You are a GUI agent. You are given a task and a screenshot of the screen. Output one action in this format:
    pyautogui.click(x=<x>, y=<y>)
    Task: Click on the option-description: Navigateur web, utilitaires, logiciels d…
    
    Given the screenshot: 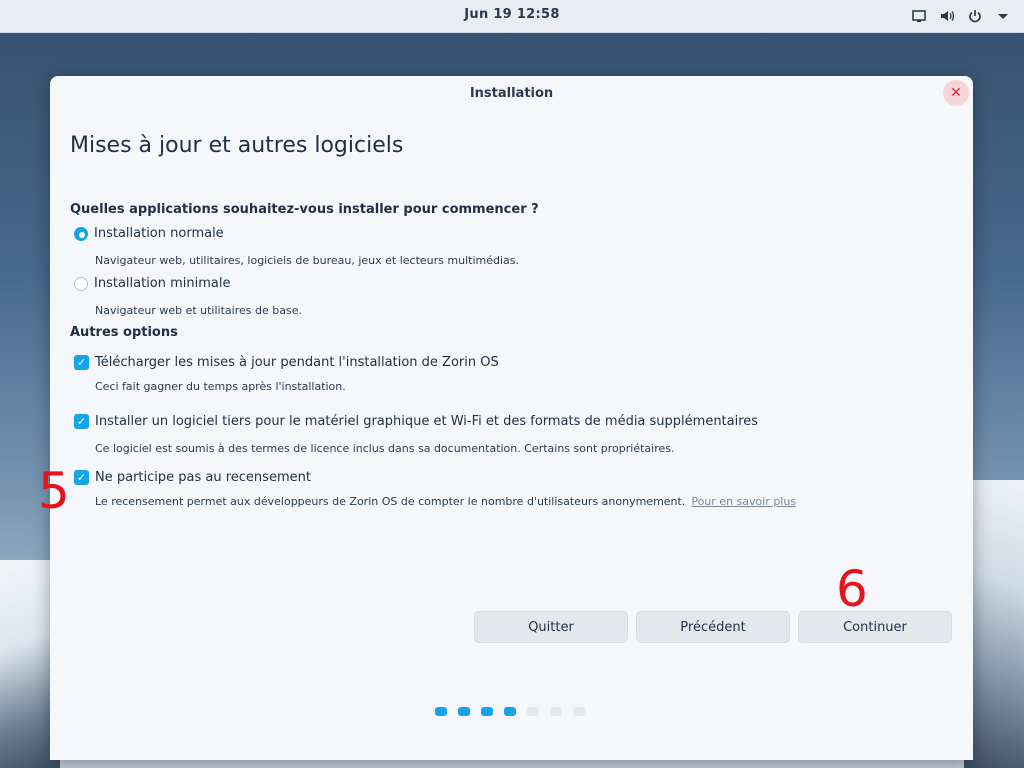 What is the action you would take?
    pyautogui.click(x=307, y=260)
    